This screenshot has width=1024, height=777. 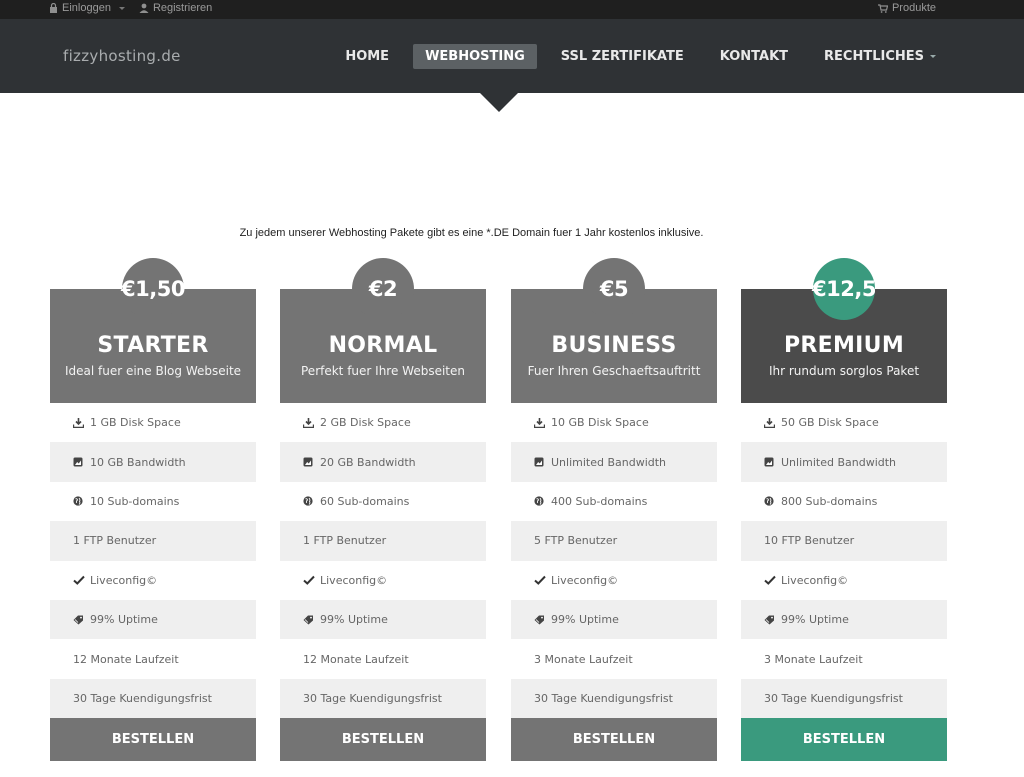 I want to click on price-badge: €5, so click(x=614, y=289).